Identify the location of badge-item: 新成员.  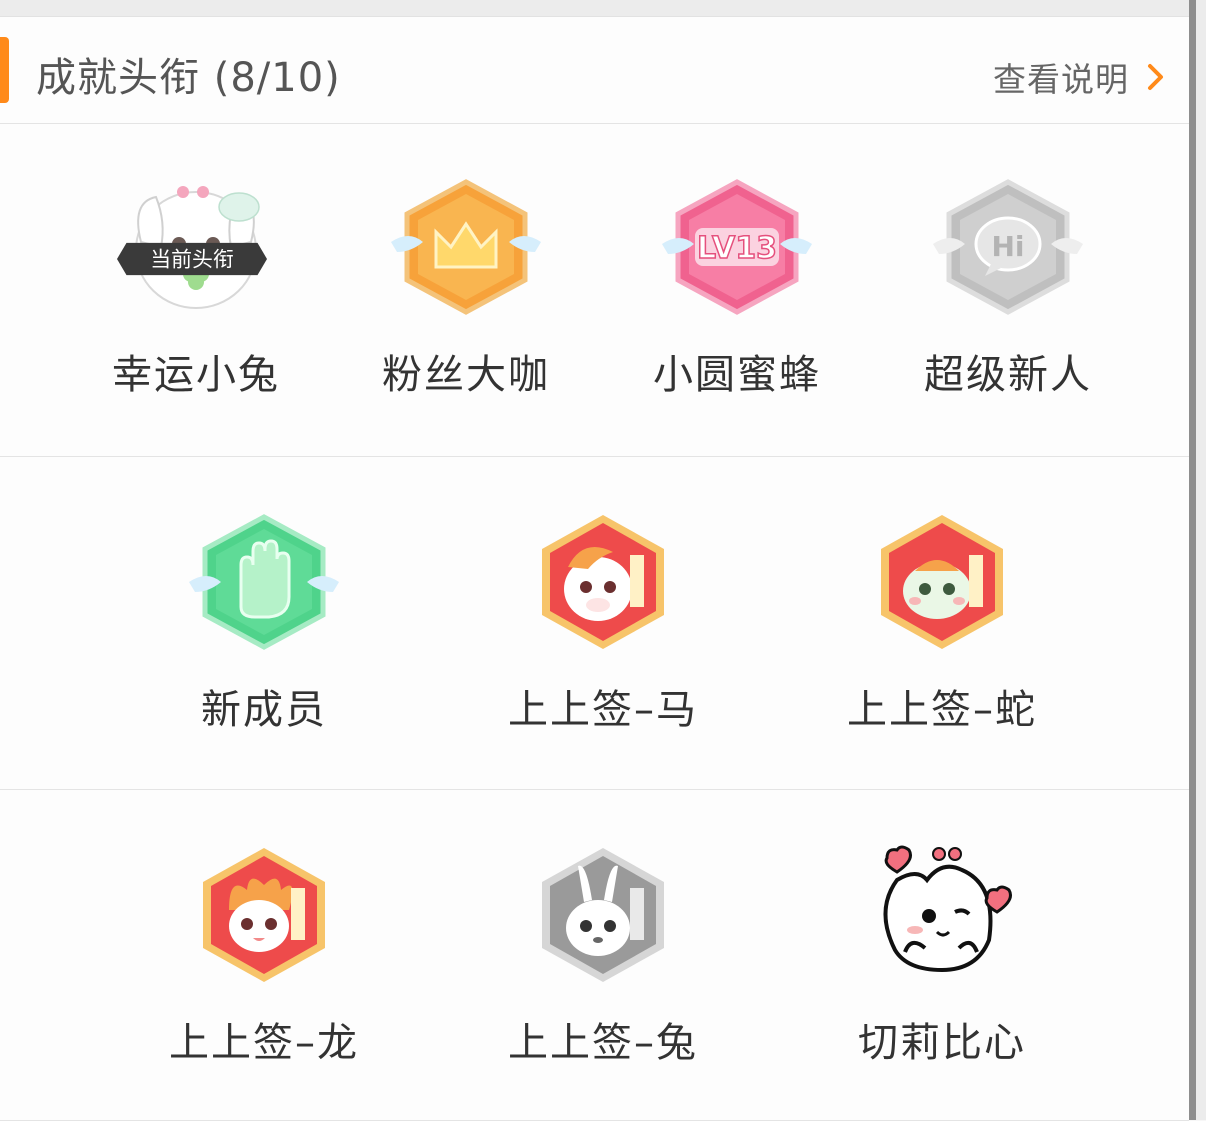
(264, 621).